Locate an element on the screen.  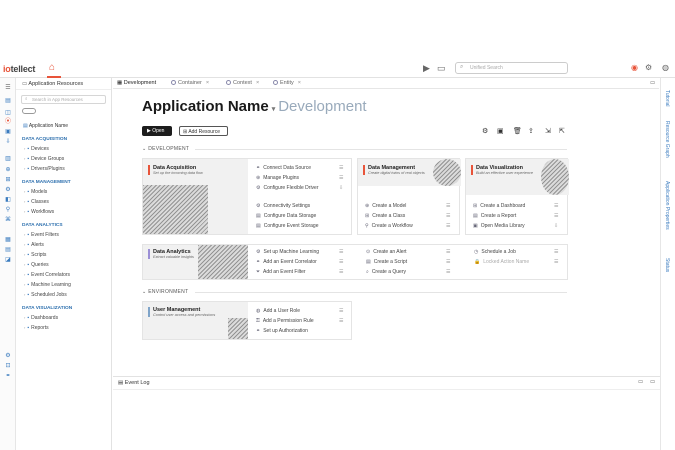
rail-icon-1: ▤ is located at coordinates (8, 101).